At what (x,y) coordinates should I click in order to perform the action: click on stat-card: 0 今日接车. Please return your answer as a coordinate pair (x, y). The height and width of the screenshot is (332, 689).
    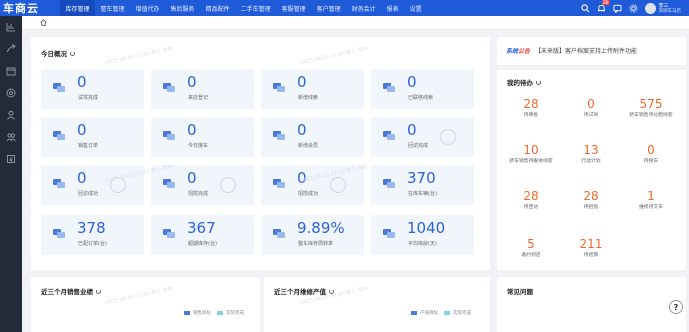
    Looking at the image, I should click on (202, 137).